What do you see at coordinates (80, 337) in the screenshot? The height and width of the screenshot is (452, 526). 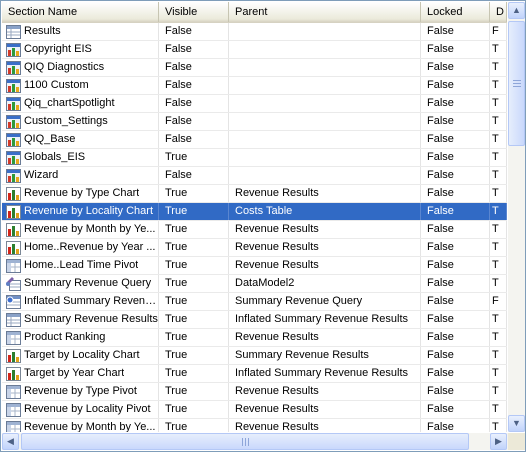 I see `cell-section-name: Product Ranking` at bounding box center [80, 337].